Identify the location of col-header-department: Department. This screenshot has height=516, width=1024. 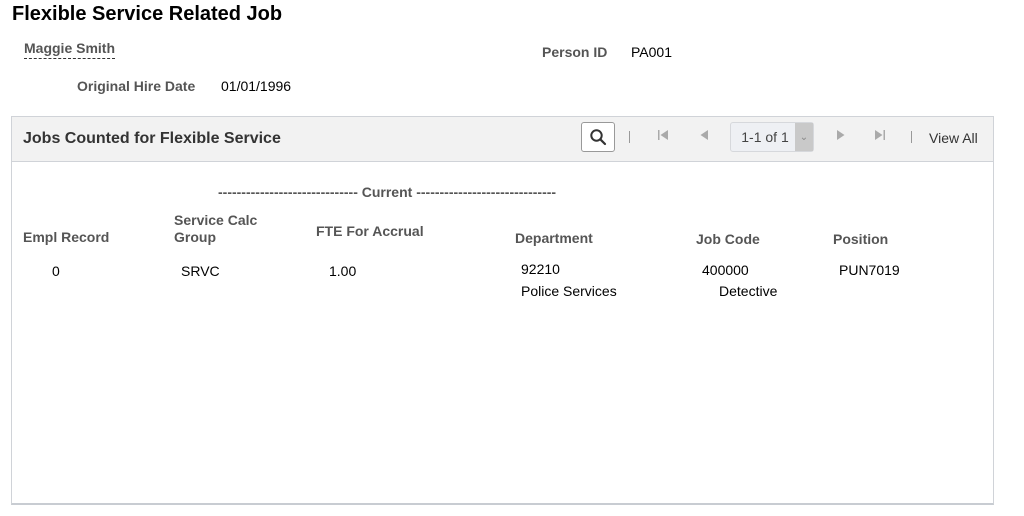
(554, 238).